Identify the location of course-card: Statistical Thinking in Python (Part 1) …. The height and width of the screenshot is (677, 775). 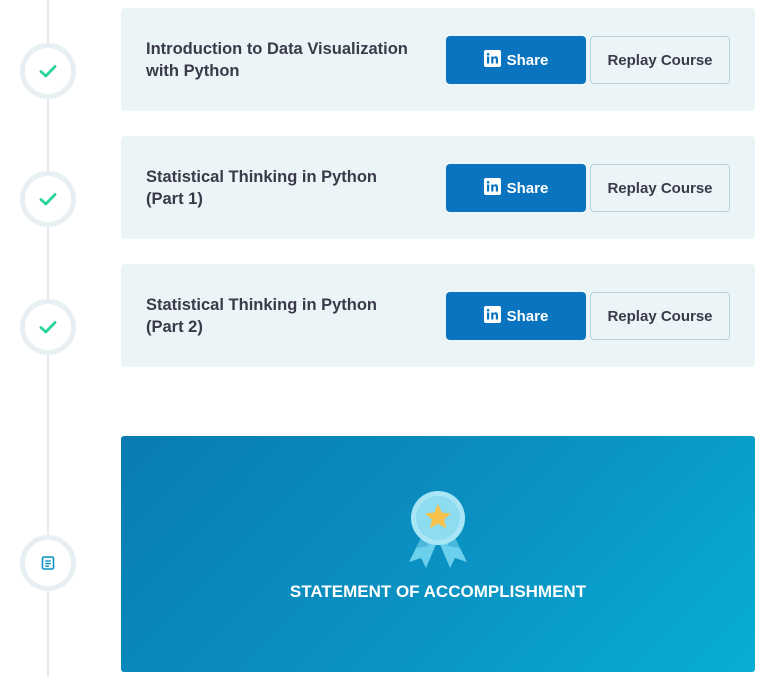
(438, 187).